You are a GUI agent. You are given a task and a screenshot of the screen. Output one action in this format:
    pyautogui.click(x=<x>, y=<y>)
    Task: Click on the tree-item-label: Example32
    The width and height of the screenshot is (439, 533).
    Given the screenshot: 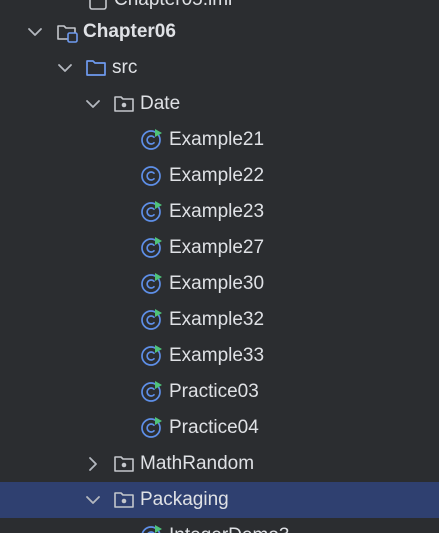 What is the action you would take?
    pyautogui.click(x=217, y=319)
    